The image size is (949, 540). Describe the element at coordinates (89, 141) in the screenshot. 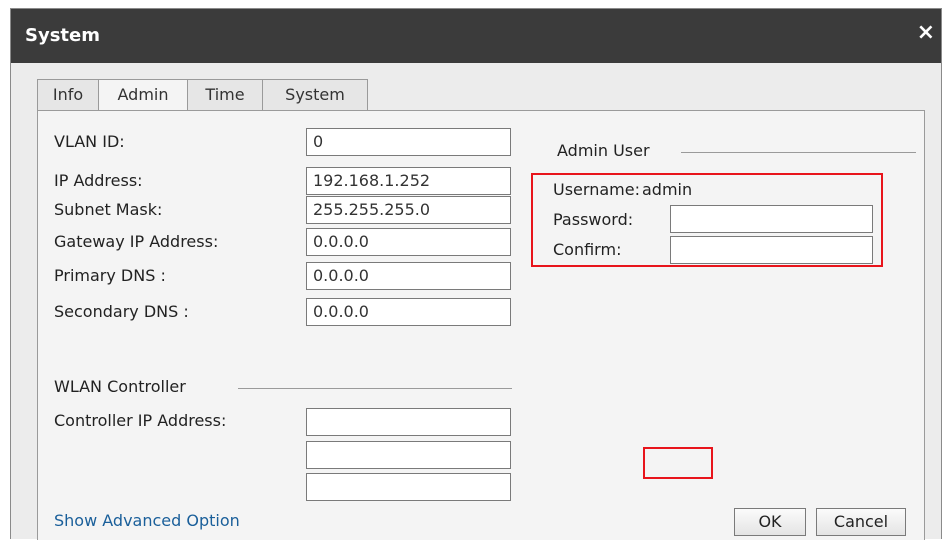

I see `vlan-id-label: VLAN ID:` at that location.